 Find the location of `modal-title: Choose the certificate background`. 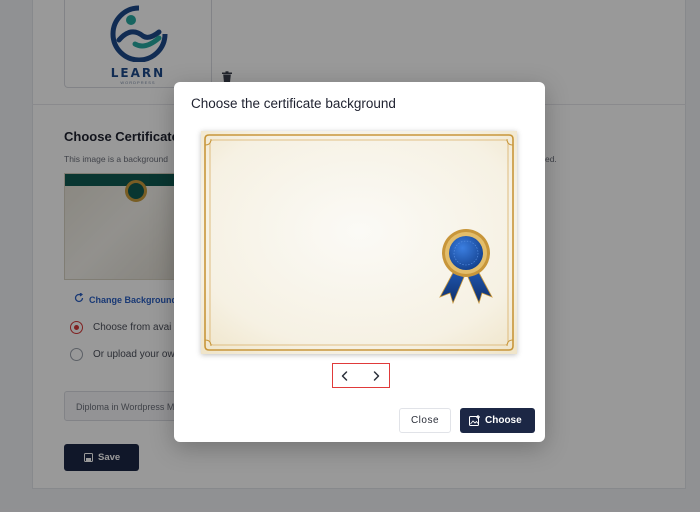

modal-title: Choose the certificate background is located at coordinates (293, 103).